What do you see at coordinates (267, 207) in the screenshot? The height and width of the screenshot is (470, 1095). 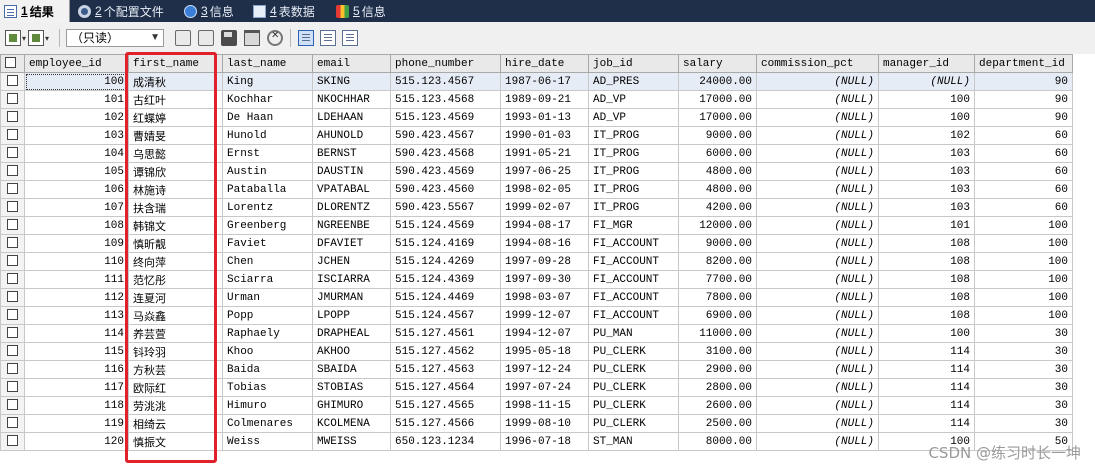 I see `table-cell: Lorentz` at bounding box center [267, 207].